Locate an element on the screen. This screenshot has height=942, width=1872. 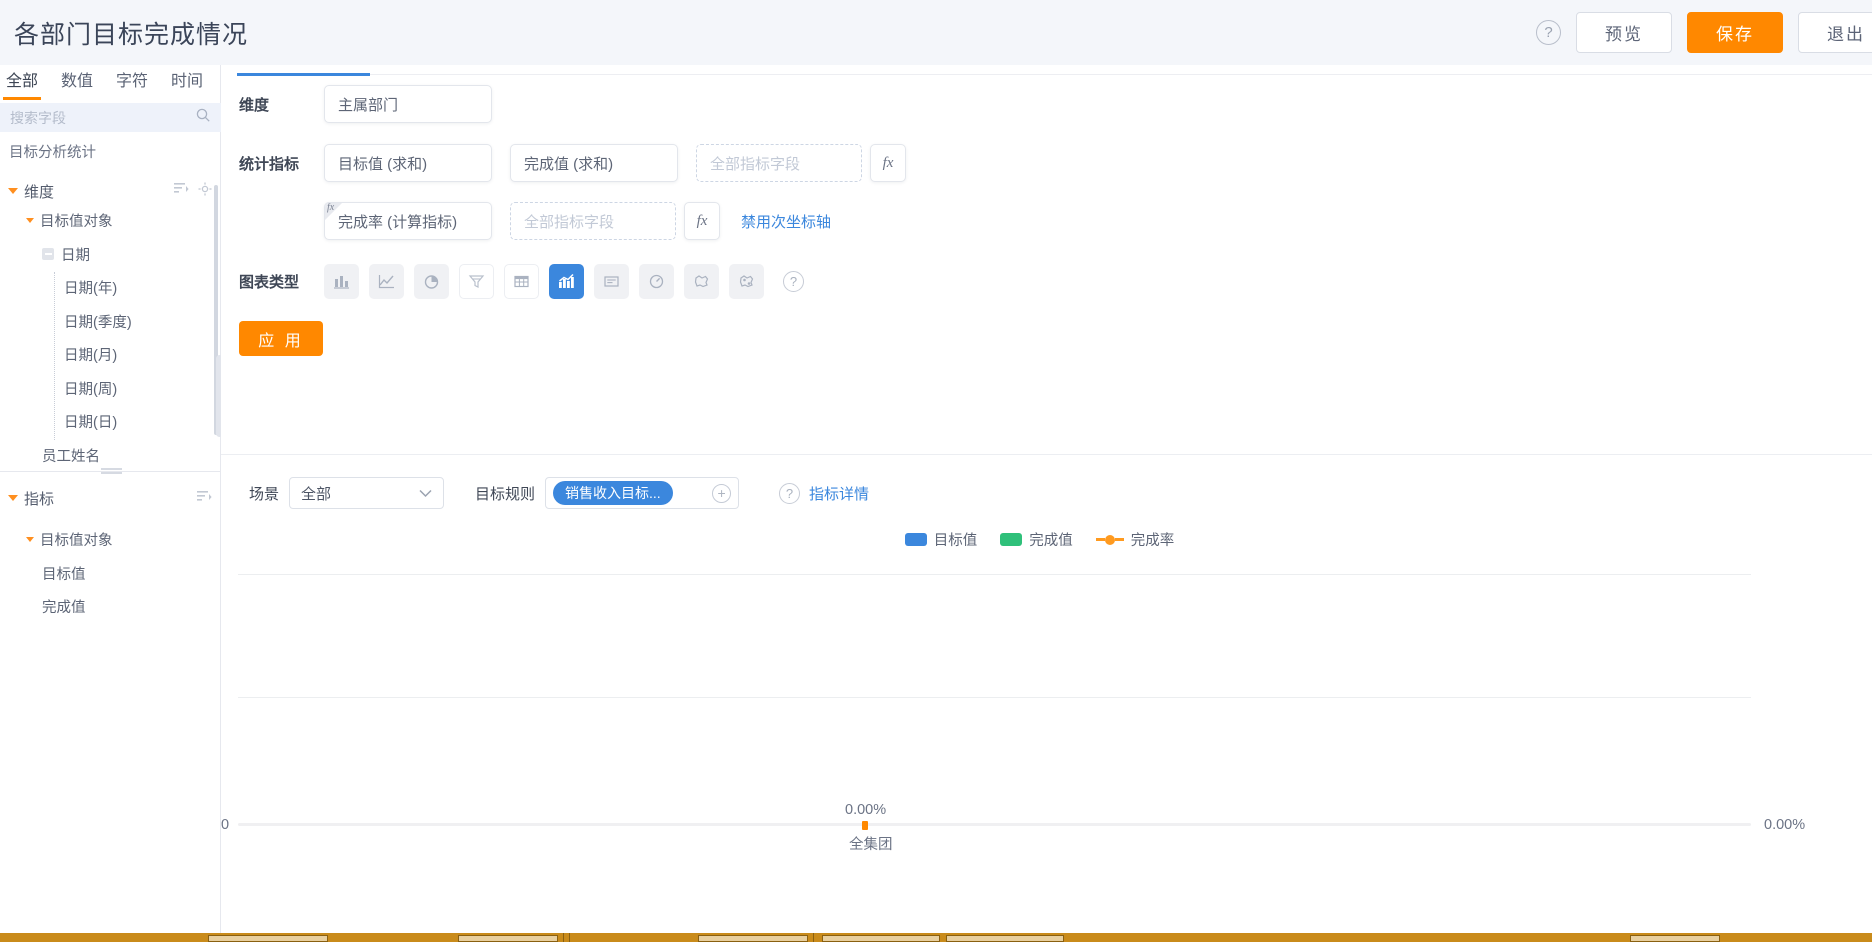
chart-gridline is located at coordinates (994, 574).